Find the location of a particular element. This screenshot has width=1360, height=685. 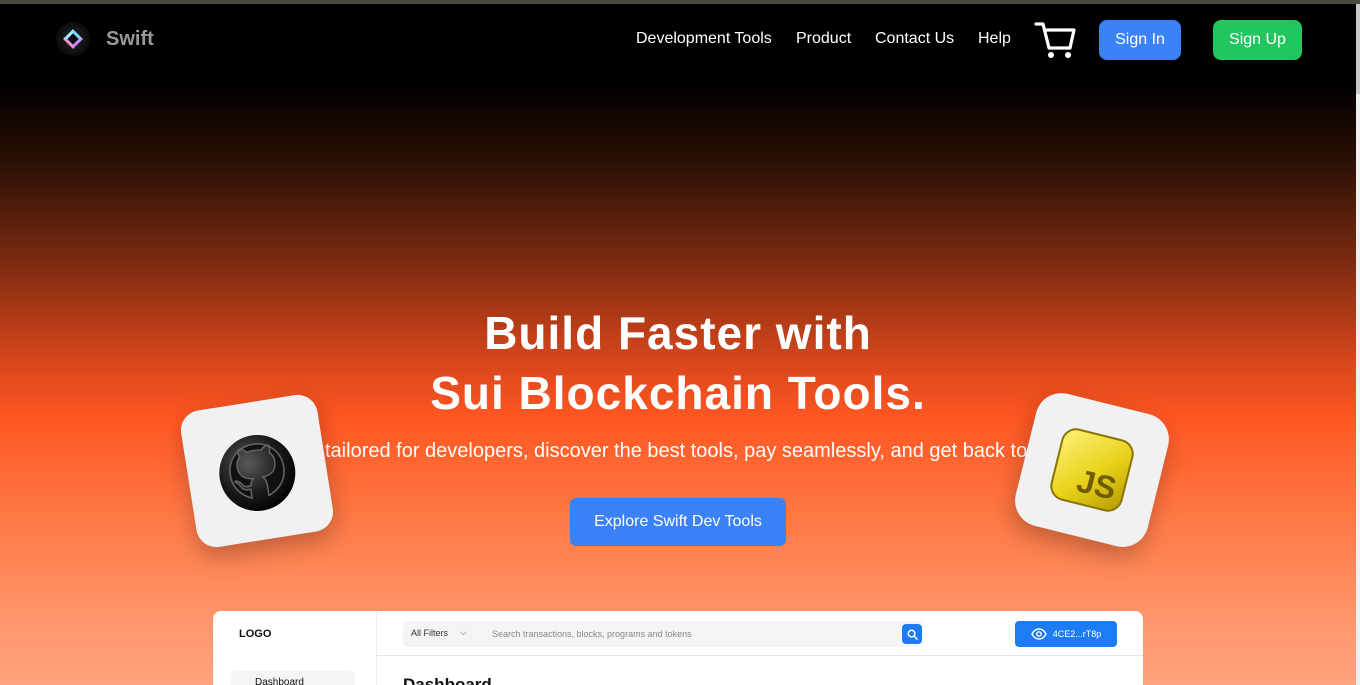

hero-title-line-1: Build Faster with is located at coordinates (678, 333).